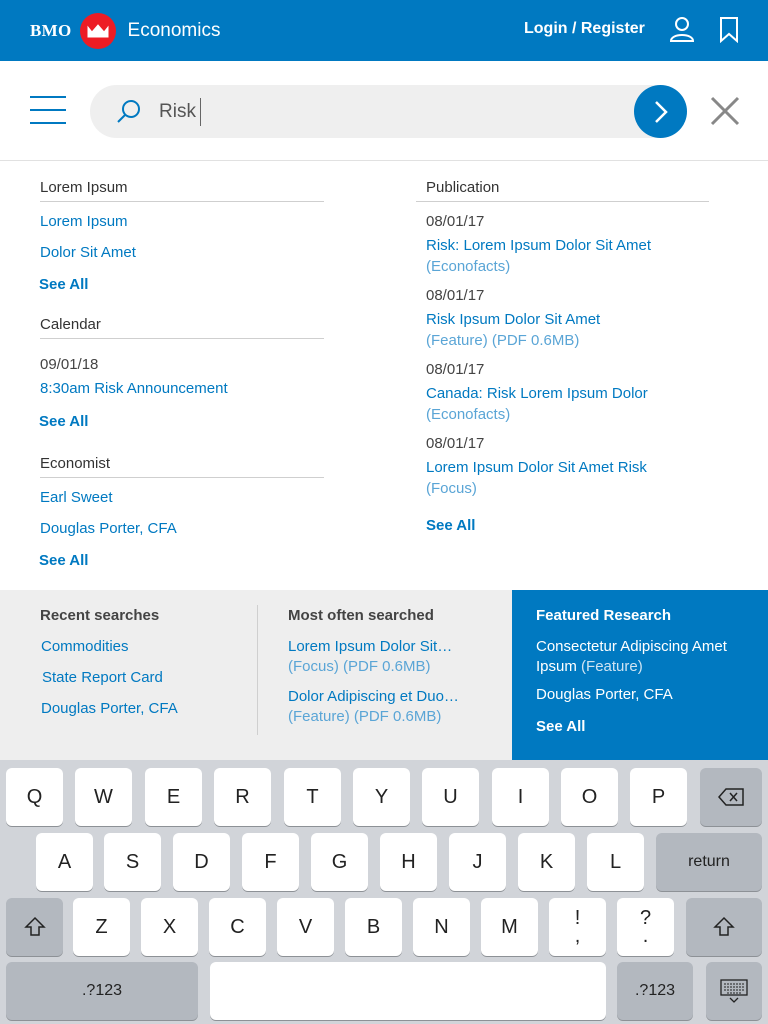 The height and width of the screenshot is (1024, 768). I want to click on hide-keyboard-key, so click(734, 991).